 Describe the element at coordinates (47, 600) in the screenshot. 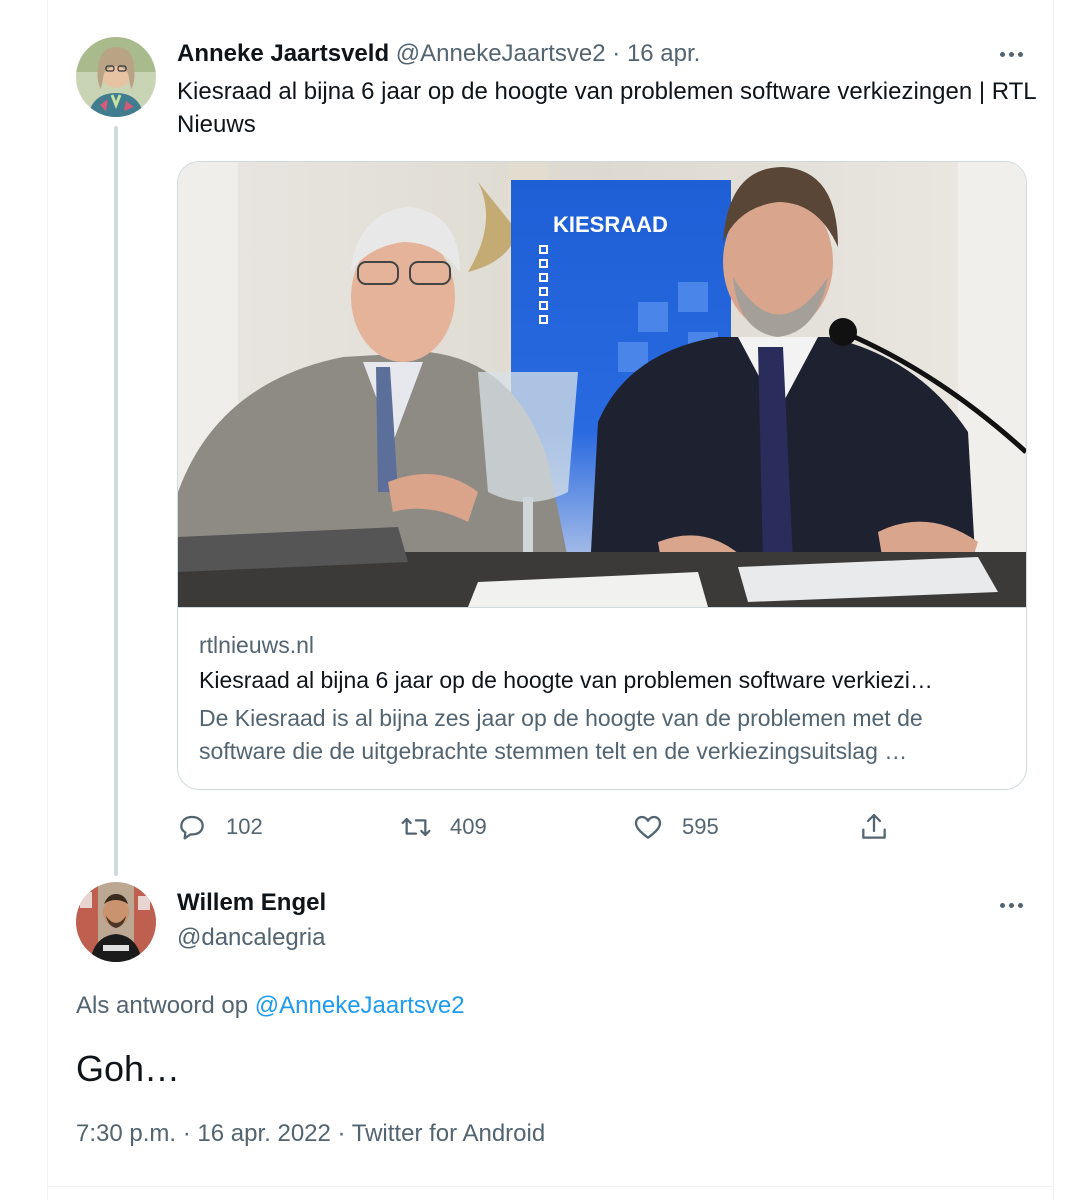

I see `timeline-border-left` at that location.